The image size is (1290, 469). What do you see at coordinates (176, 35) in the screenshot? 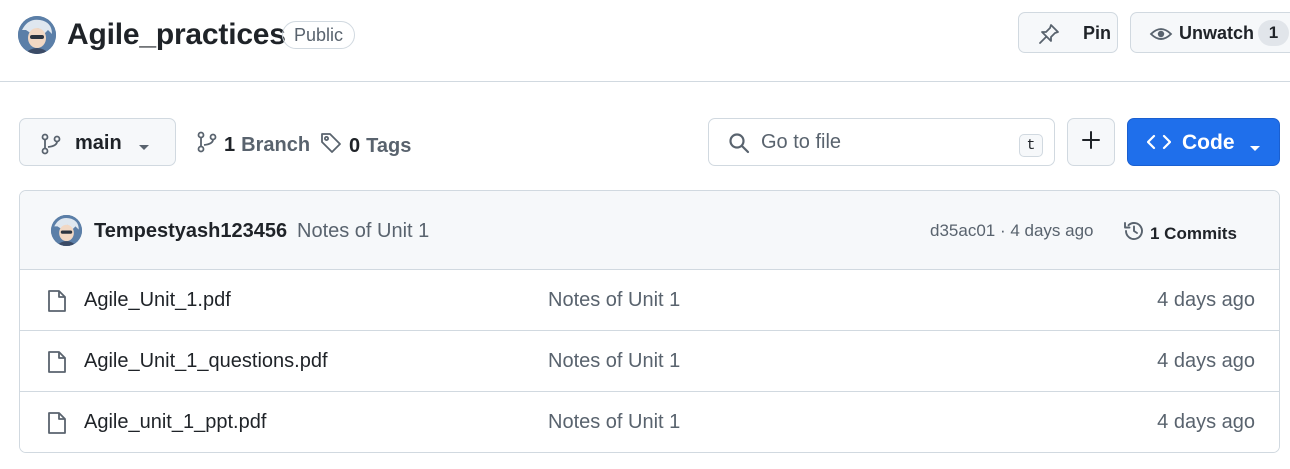
I see `repo-name: Agile_practices` at bounding box center [176, 35].